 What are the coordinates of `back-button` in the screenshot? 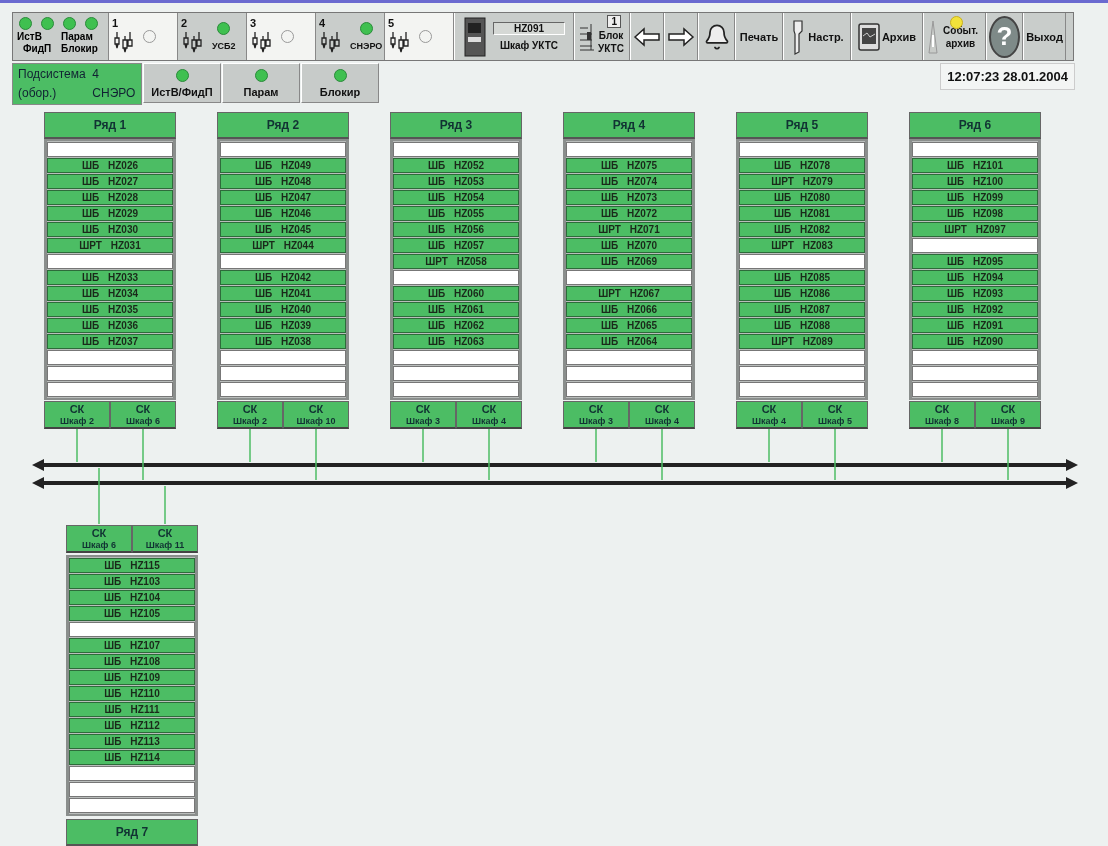 It's located at (647, 36).